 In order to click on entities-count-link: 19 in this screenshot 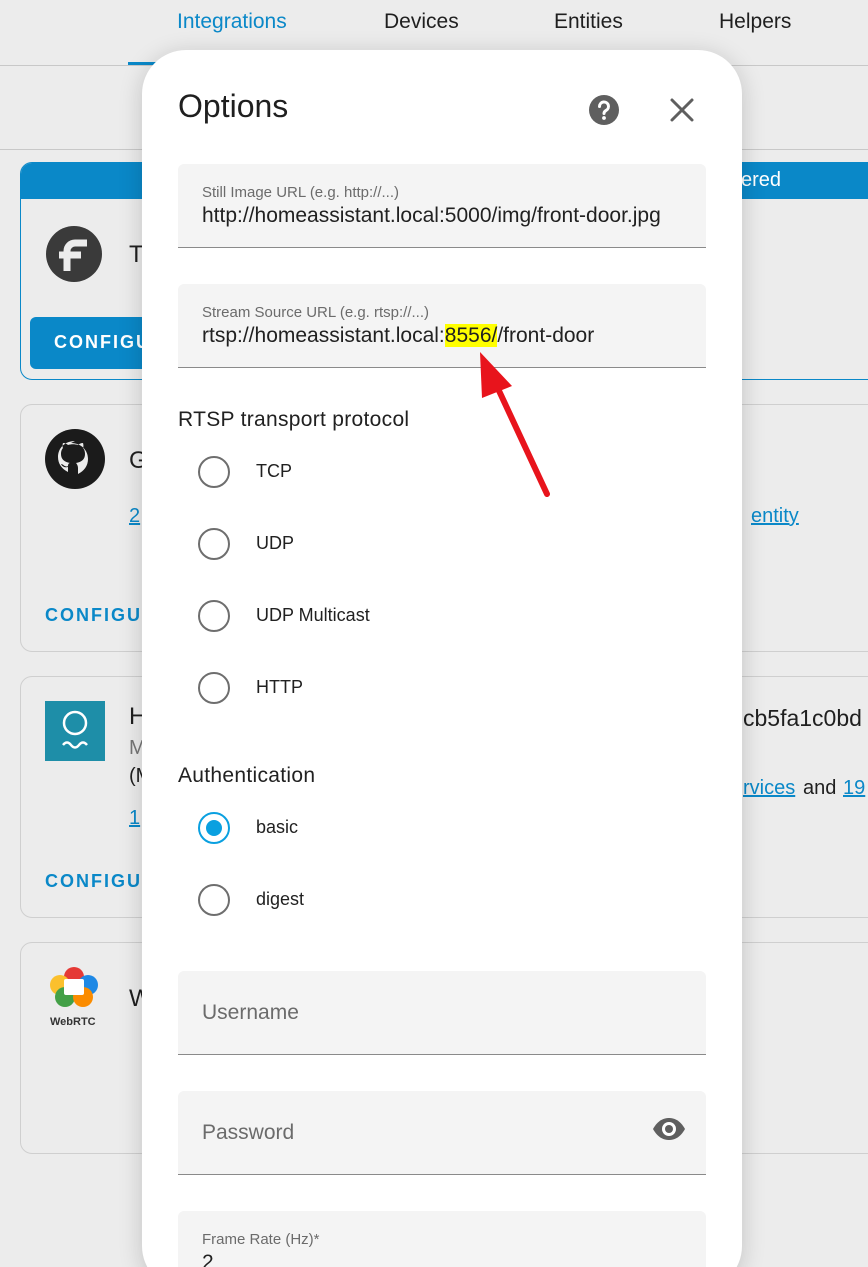, I will do `click(854, 788)`.